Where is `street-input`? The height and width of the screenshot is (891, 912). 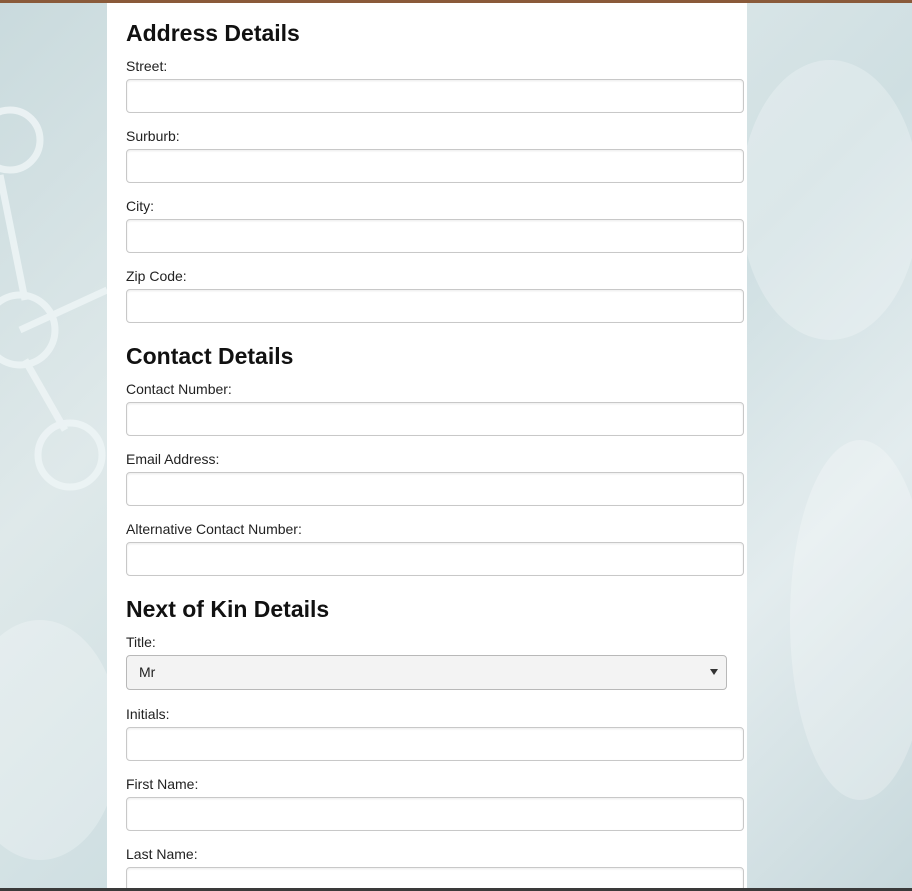 street-input is located at coordinates (435, 96).